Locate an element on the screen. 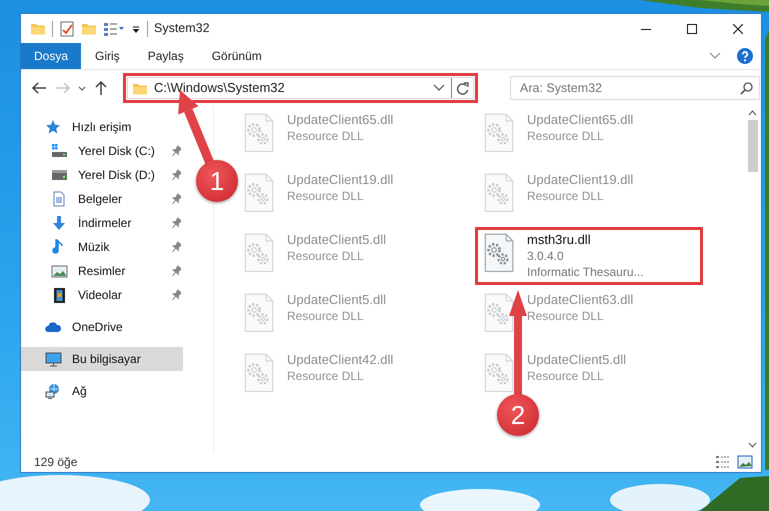 This screenshot has width=769, height=511. computer-icon is located at coordinates (53, 359).